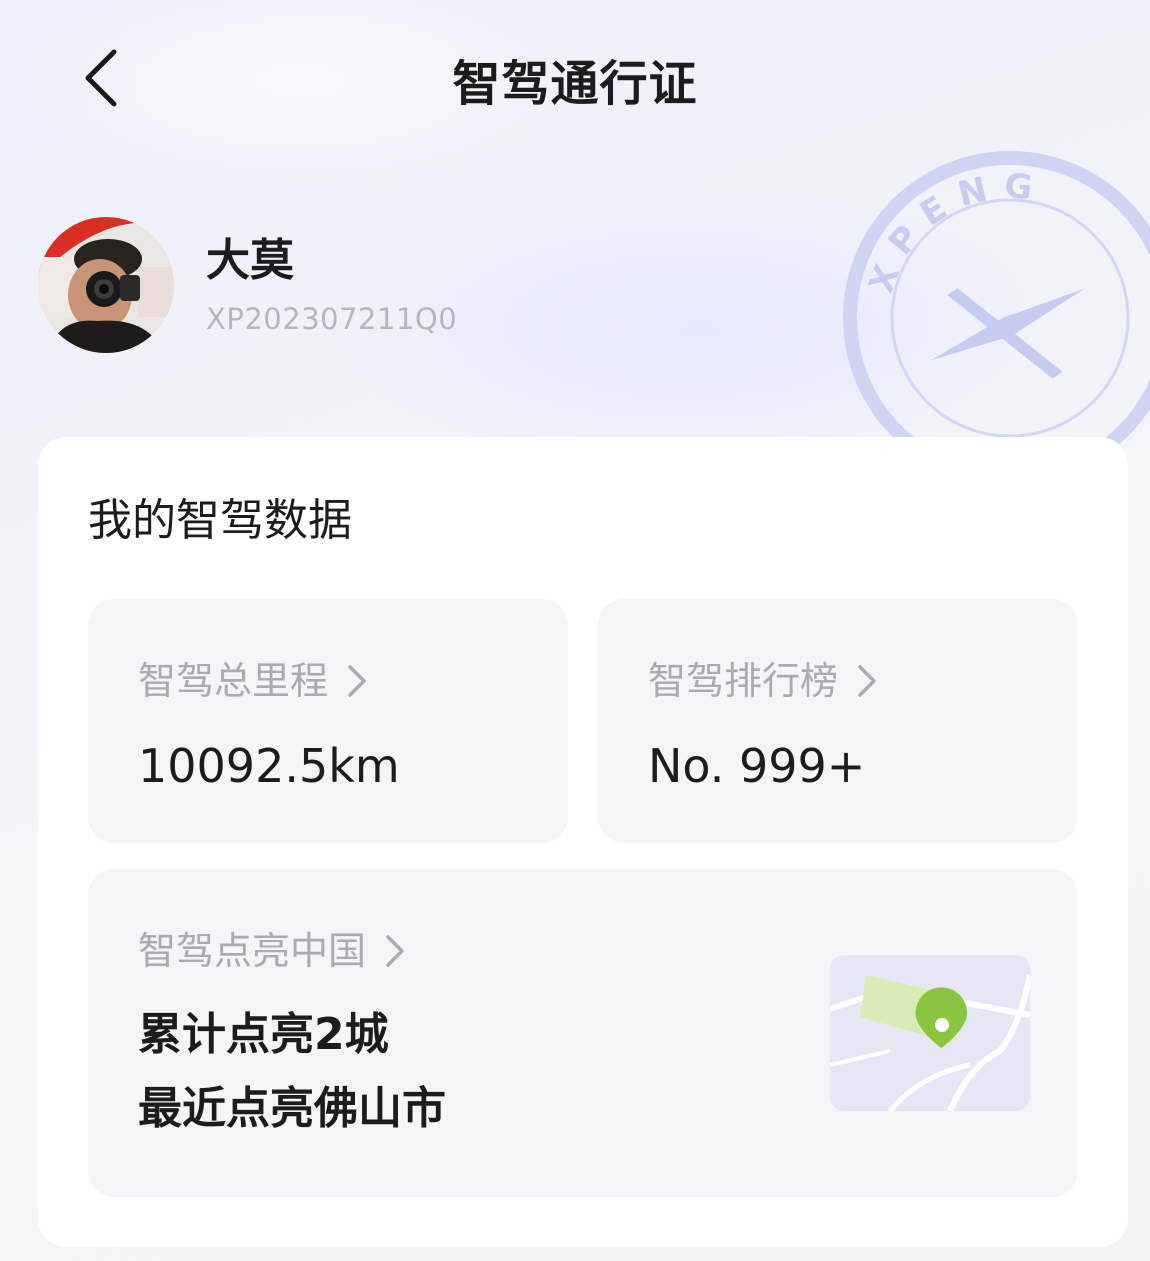 Image resolution: width=1150 pixels, height=1261 pixels. I want to click on user-profile: 大莫 XP202307211Q0, so click(247, 285).